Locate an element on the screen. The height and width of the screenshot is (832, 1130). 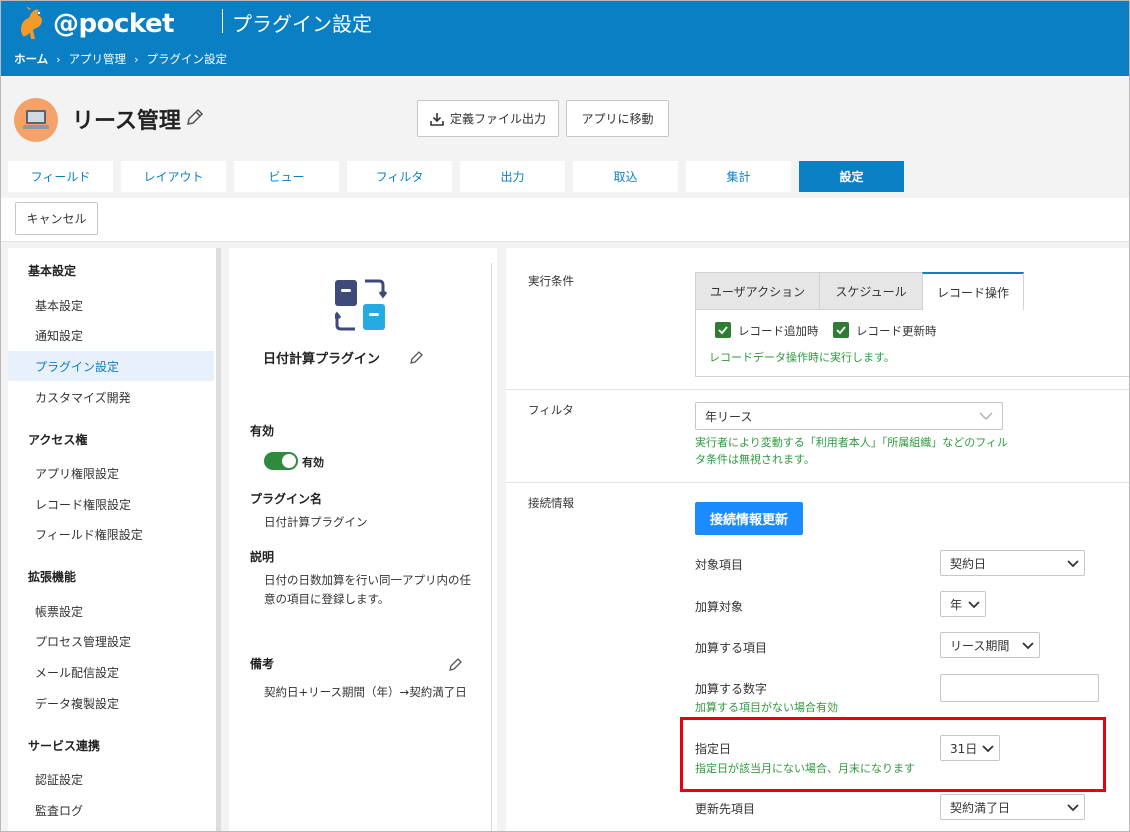
app-logo: @pocket is located at coordinates (95, 24).